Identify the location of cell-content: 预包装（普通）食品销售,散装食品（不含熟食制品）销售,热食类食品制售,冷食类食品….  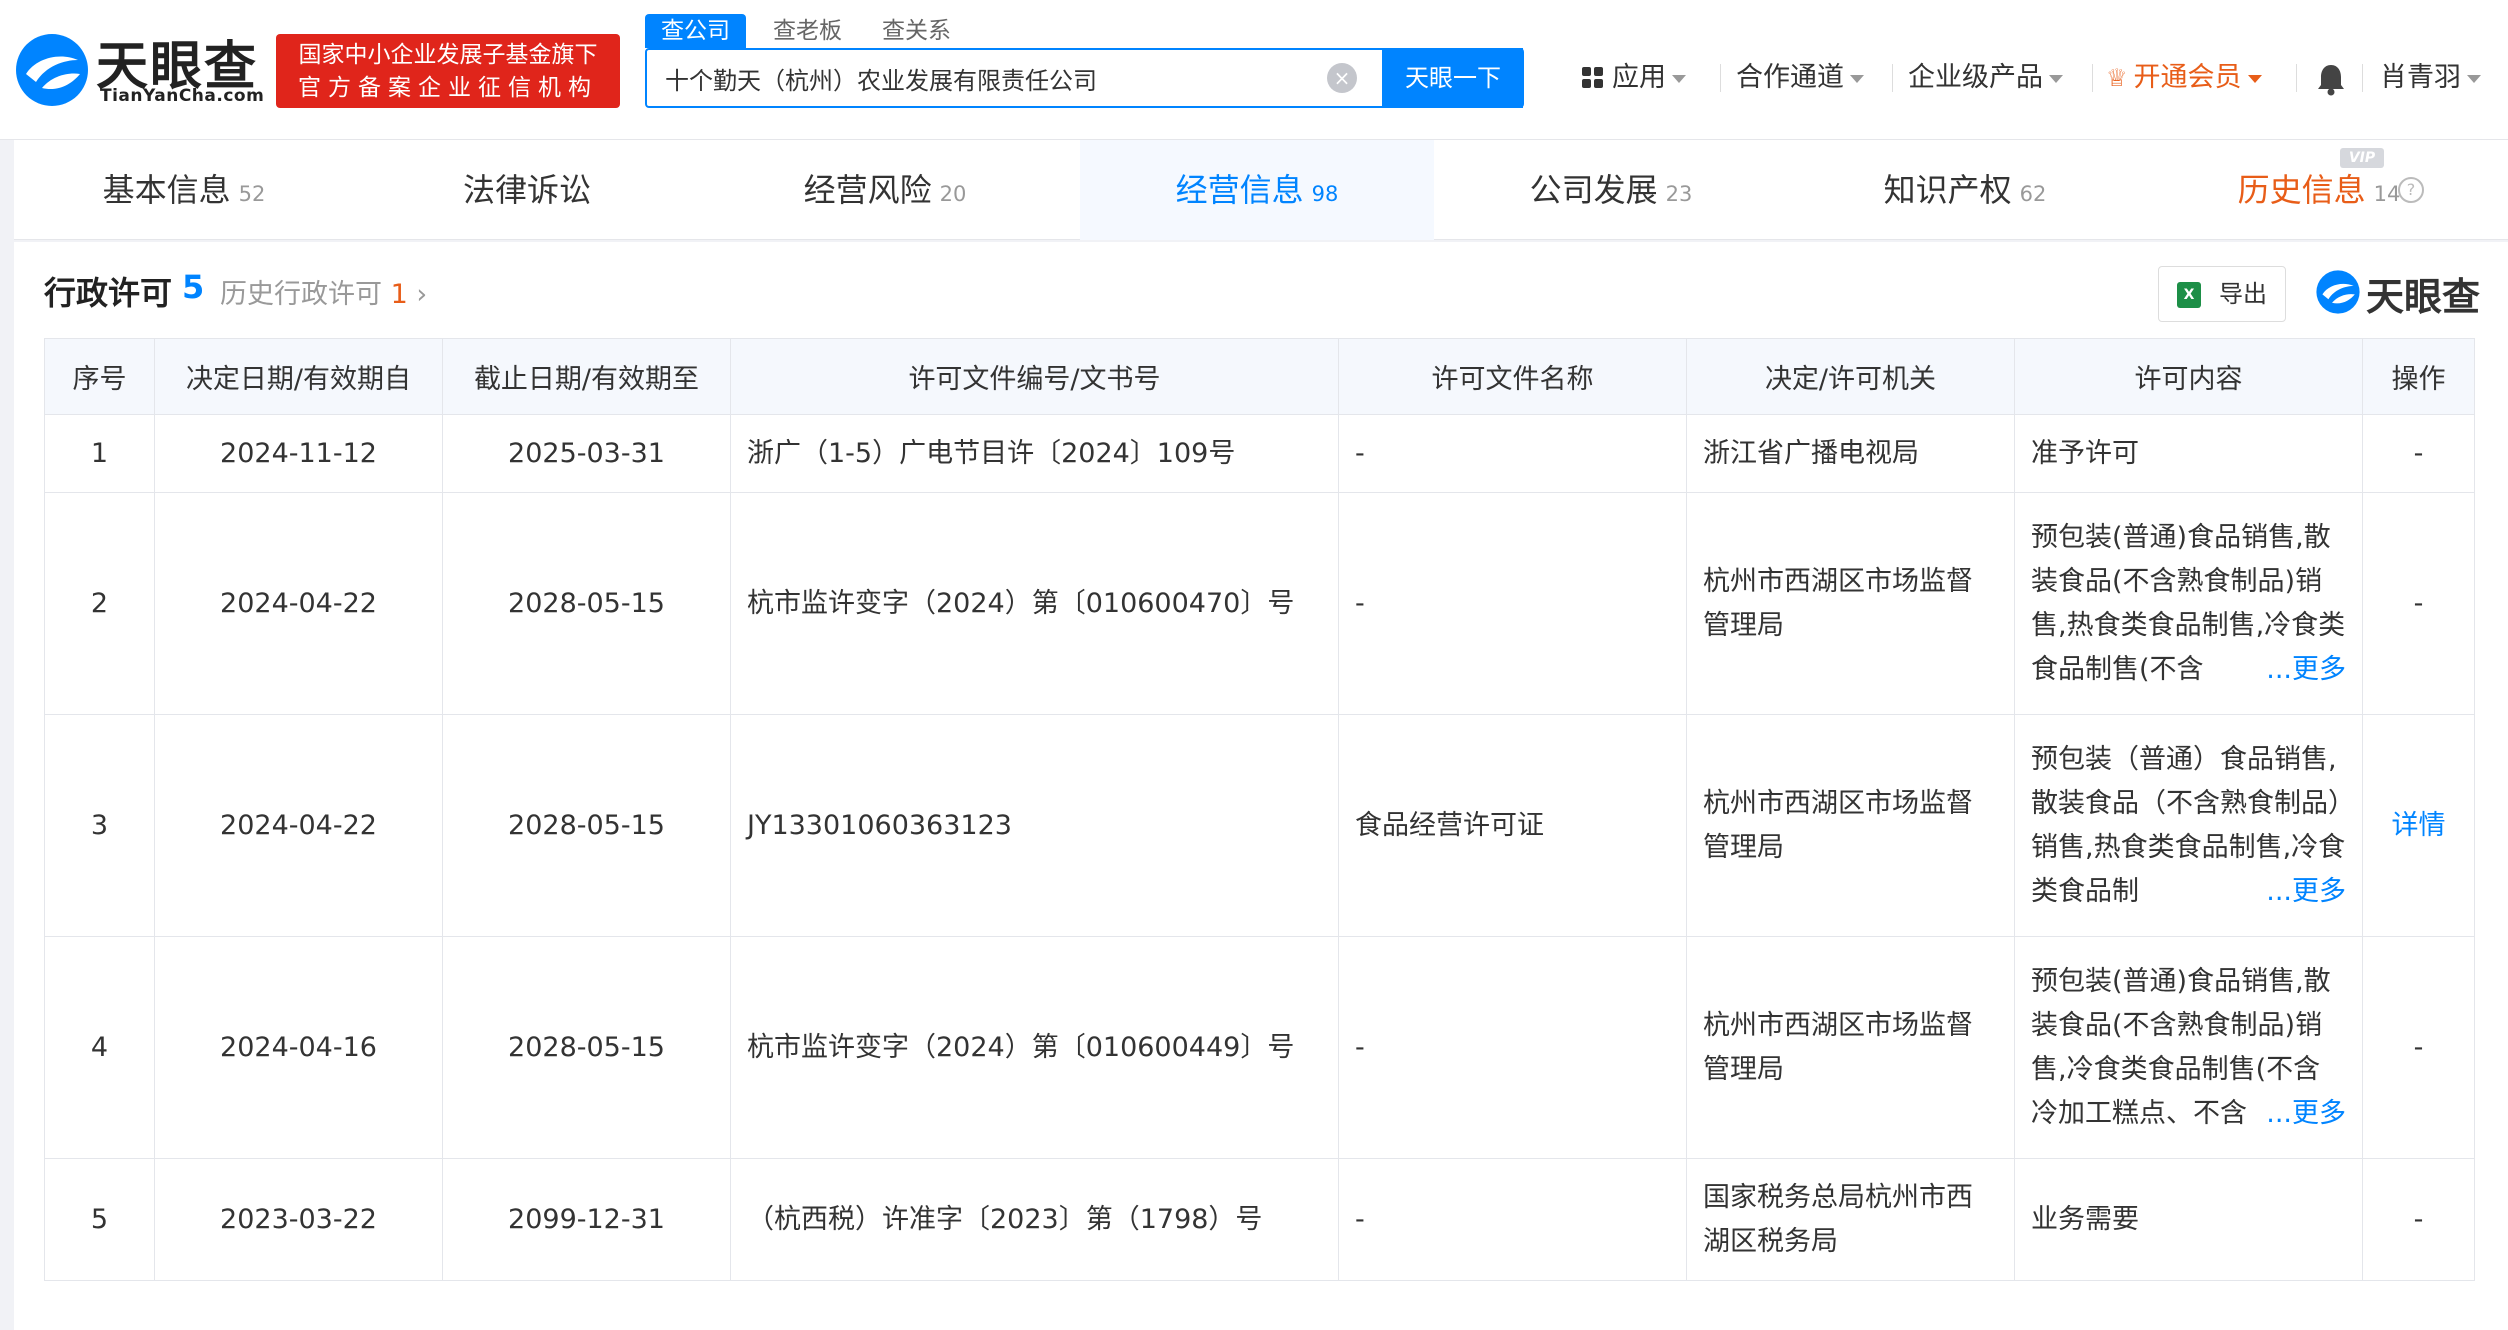
(2188, 825).